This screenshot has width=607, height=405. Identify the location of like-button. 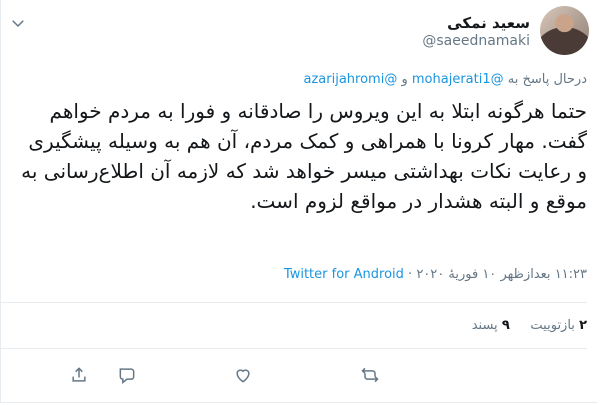
(243, 375).